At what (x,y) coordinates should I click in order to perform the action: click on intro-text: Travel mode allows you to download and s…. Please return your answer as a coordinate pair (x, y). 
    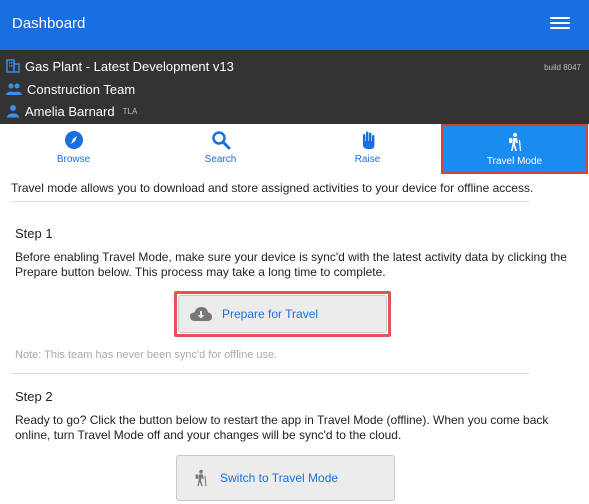
    Looking at the image, I should click on (272, 188).